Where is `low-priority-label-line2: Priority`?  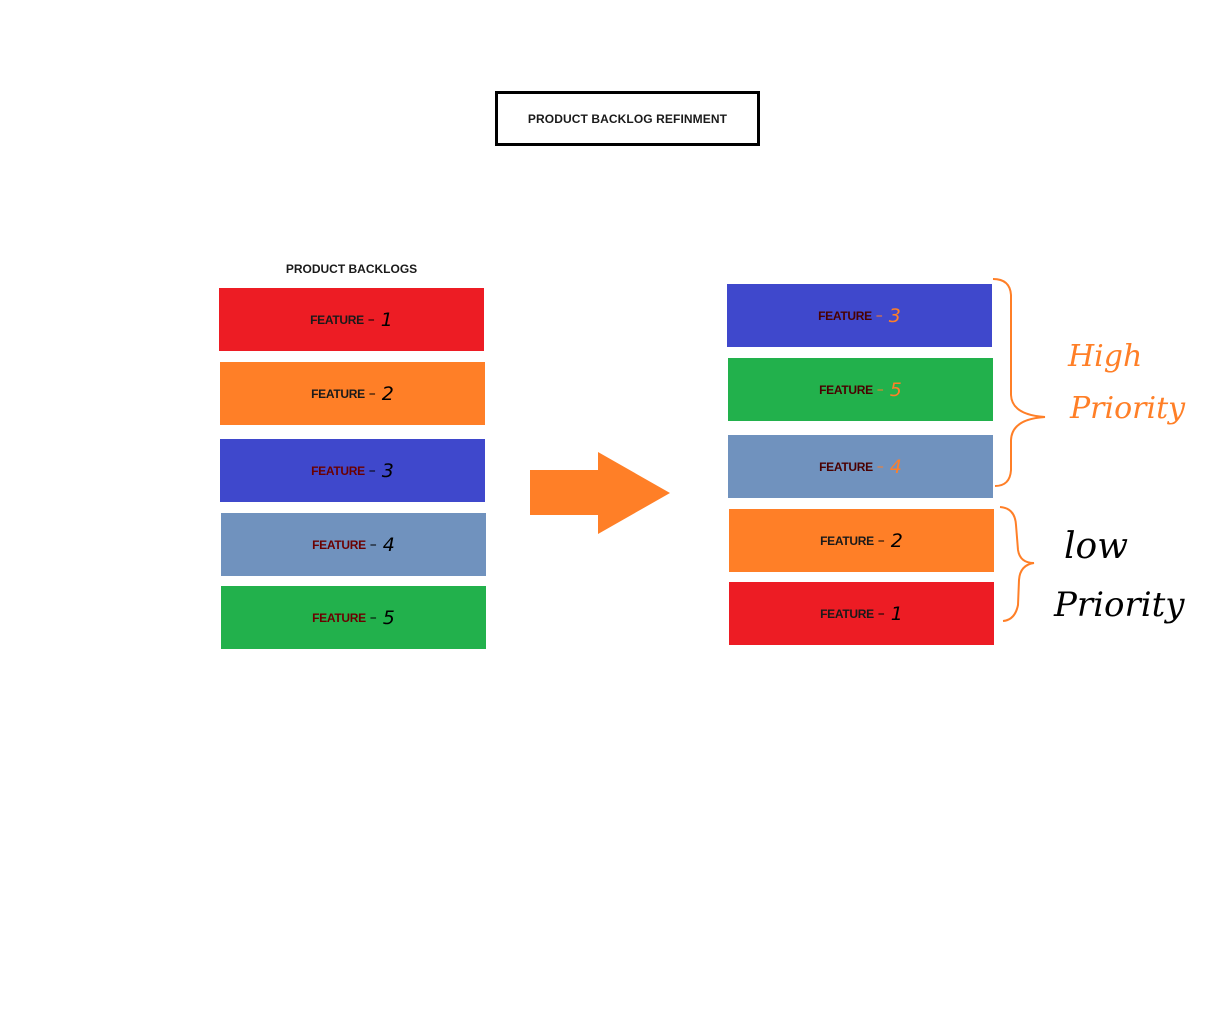
low-priority-label-line2: Priority is located at coordinates (1119, 605).